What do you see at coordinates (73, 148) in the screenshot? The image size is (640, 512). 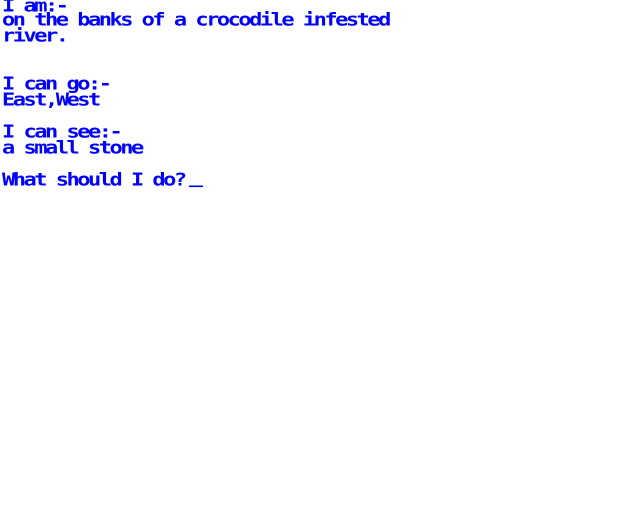 I see `items-list: a small stone` at bounding box center [73, 148].